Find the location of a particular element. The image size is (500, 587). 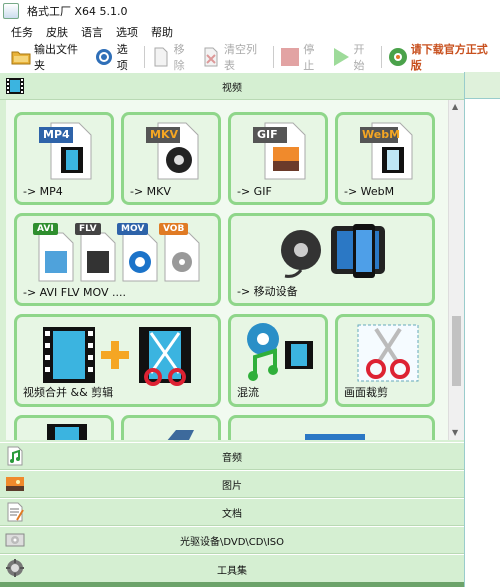

category-document: 文档 is located at coordinates (232, 512).